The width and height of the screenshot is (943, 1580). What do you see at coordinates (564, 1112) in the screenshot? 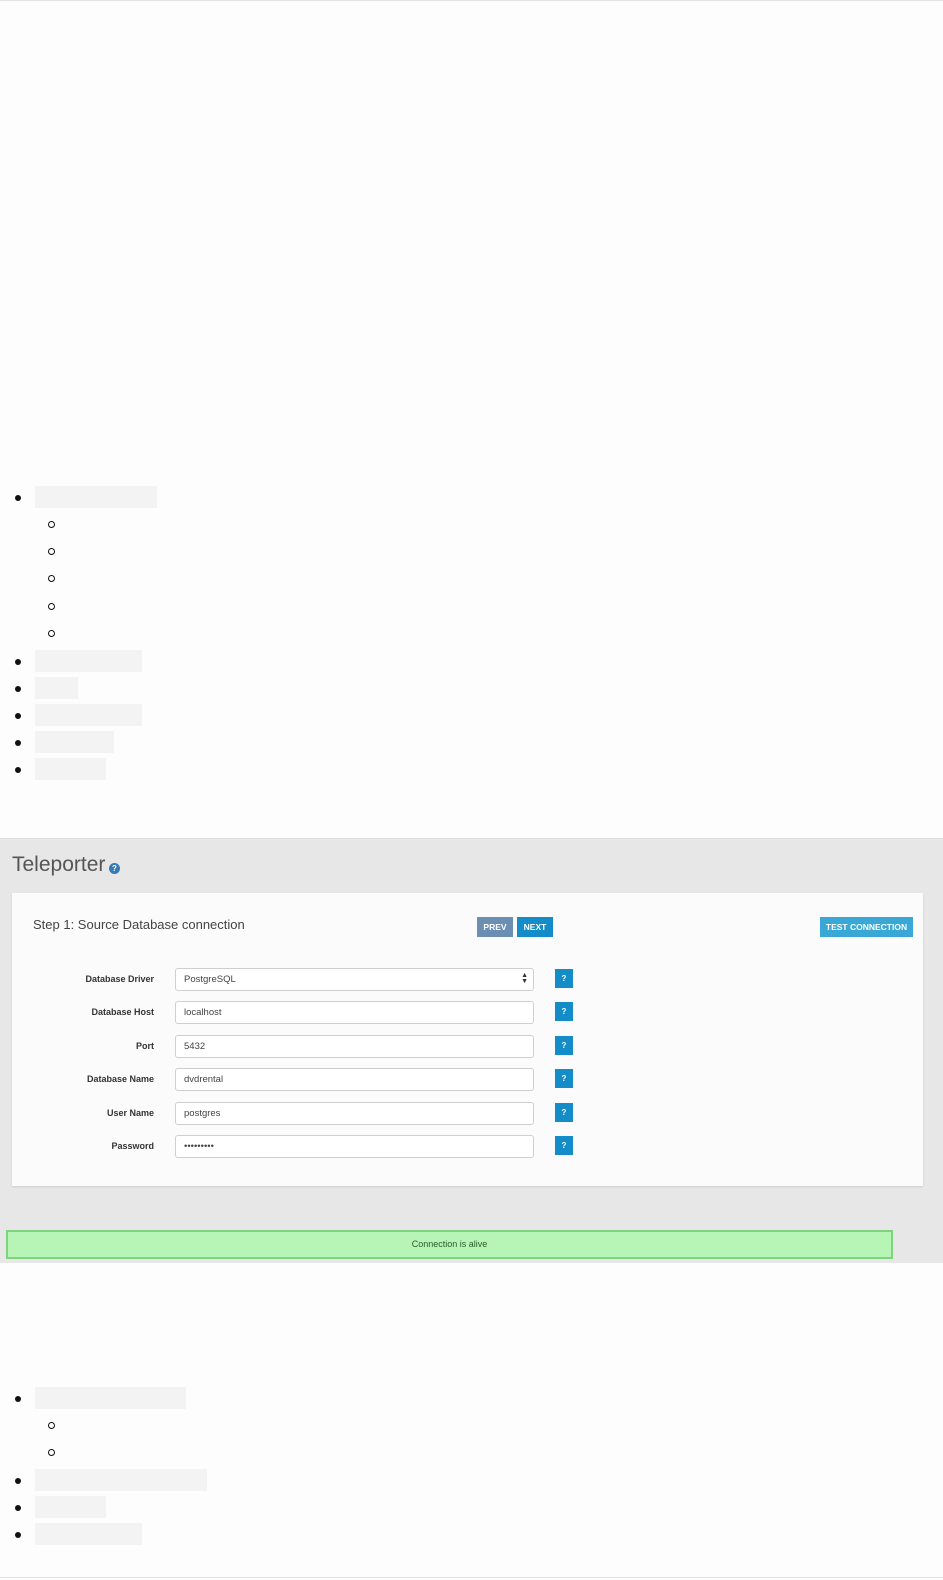
I see `user-name-help-button: ?` at bounding box center [564, 1112].